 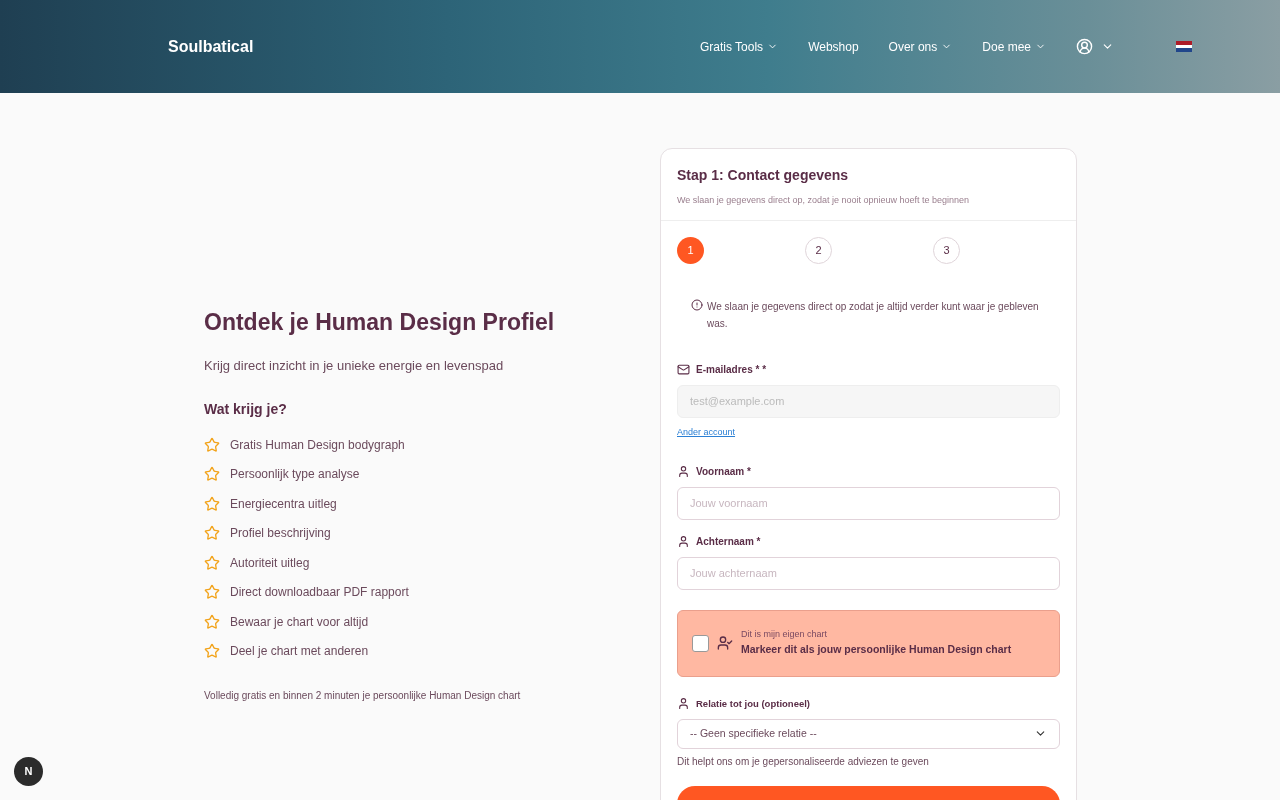 I want to click on relation-select: -- Geen specifieke relatie --, so click(x=868, y=733).